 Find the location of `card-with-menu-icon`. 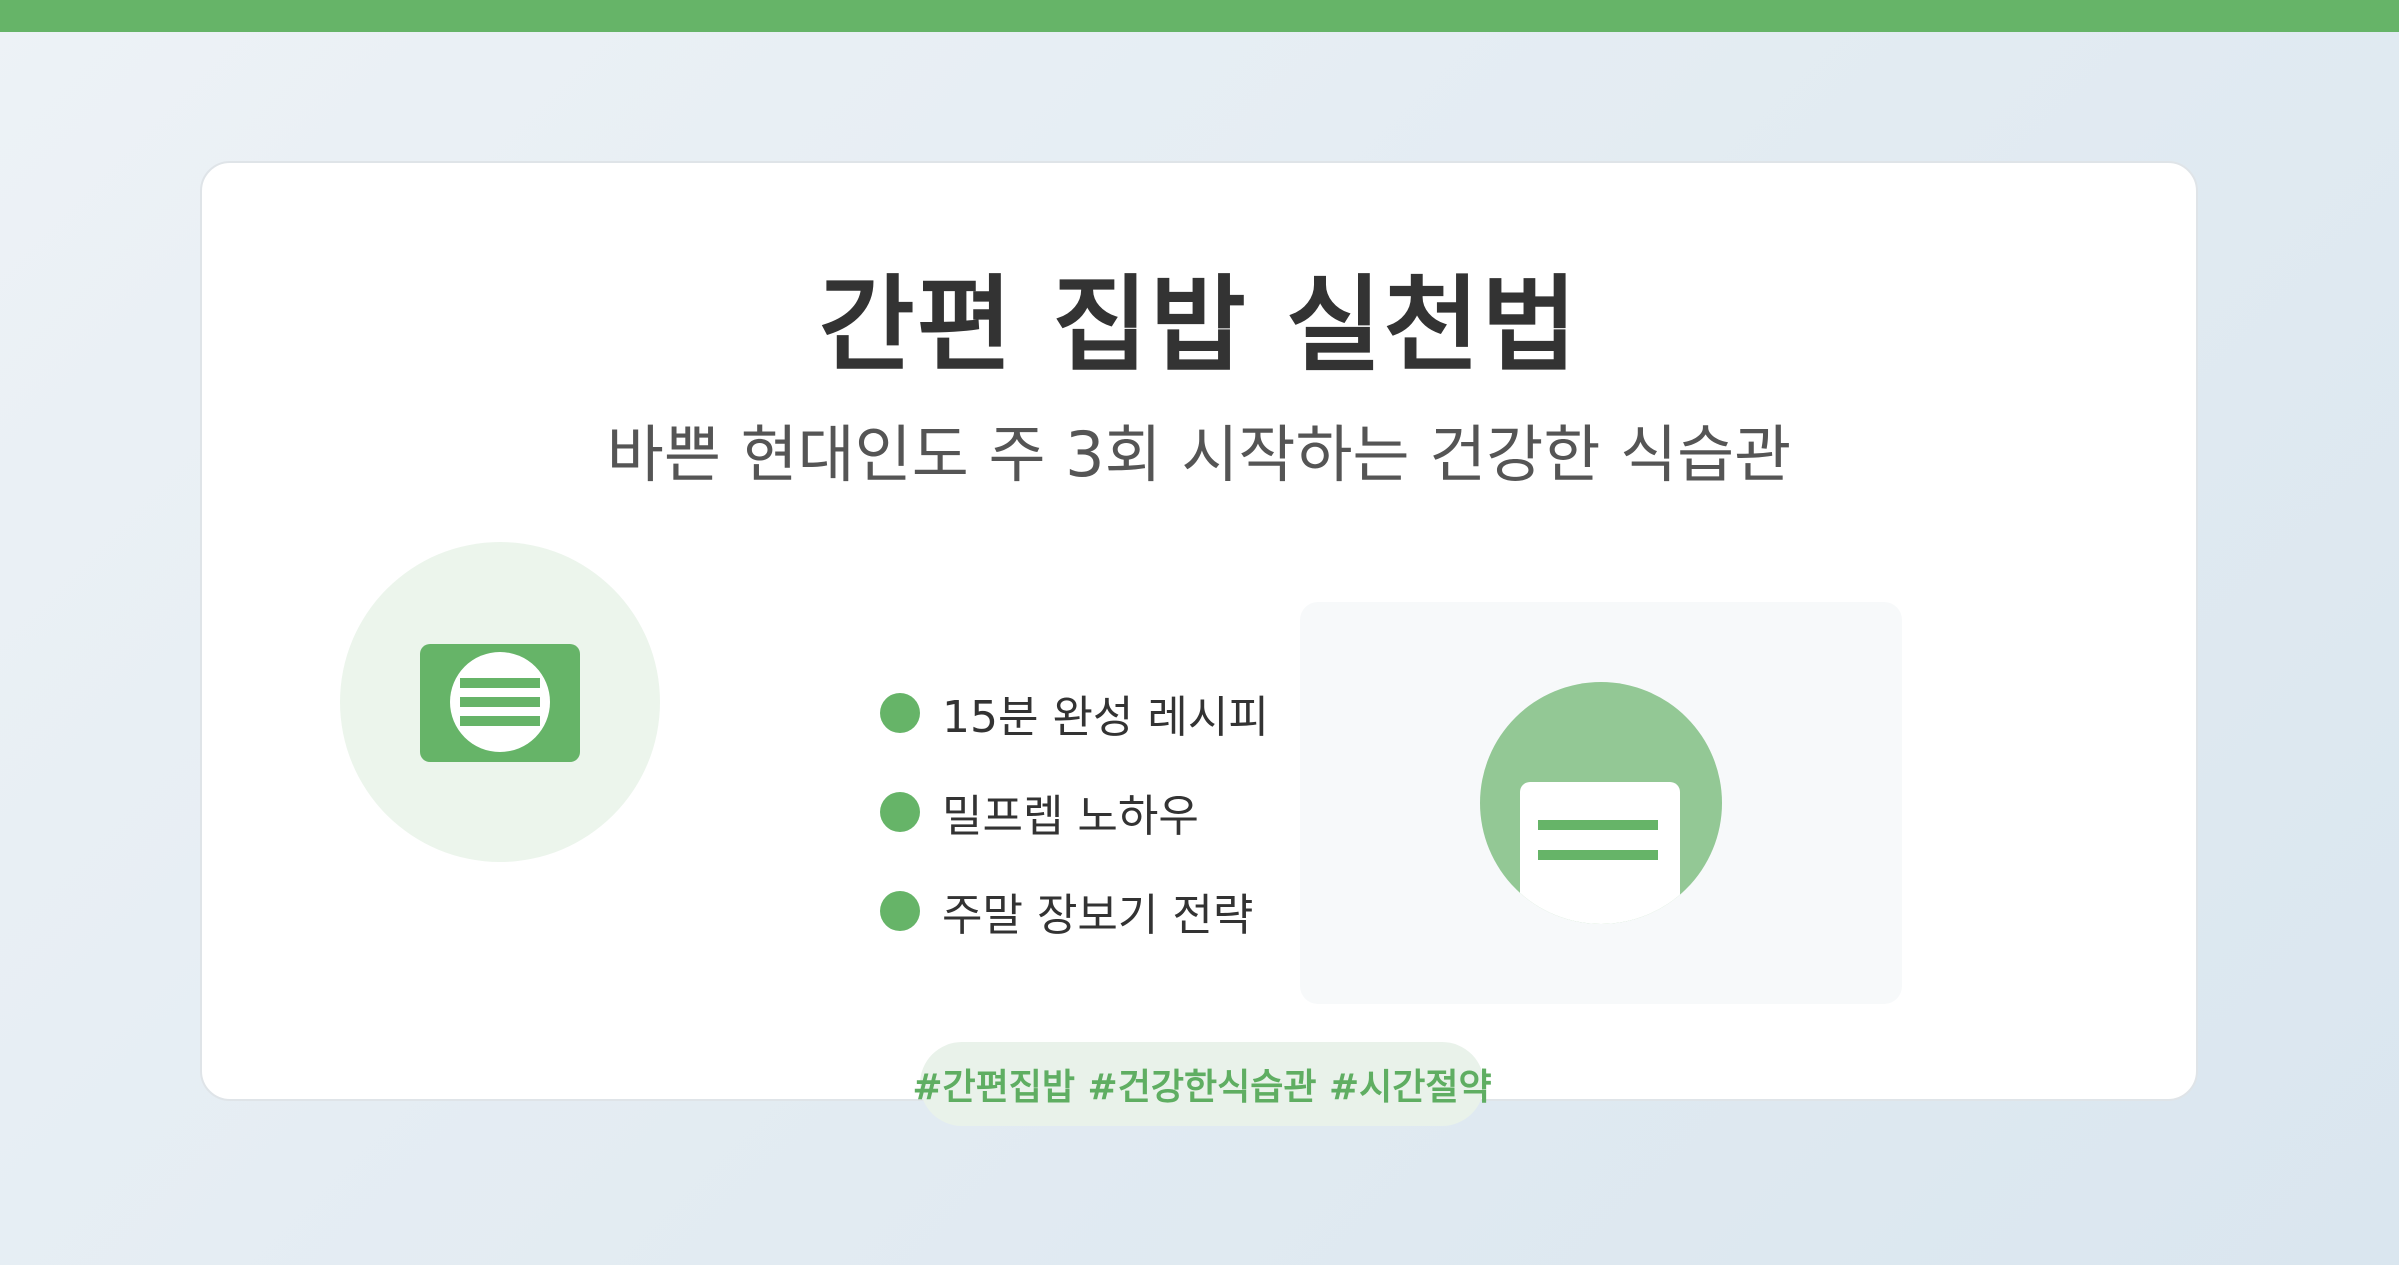

card-with-menu-icon is located at coordinates (500, 703).